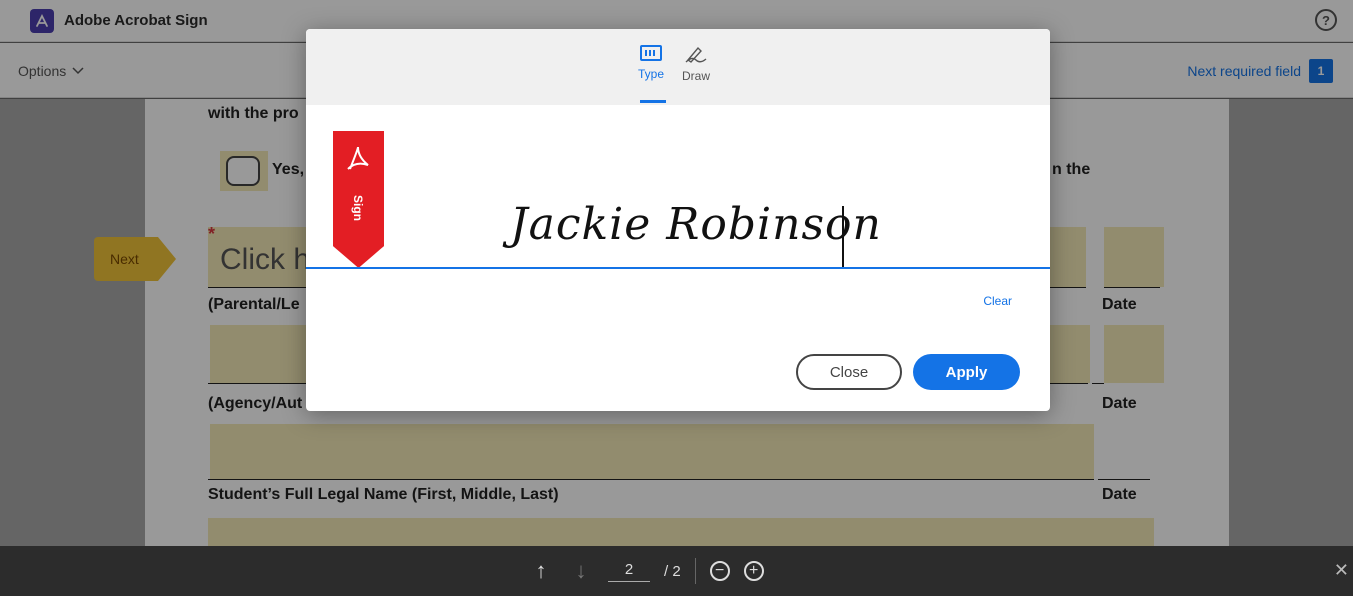 This screenshot has height=596, width=1353. I want to click on previous-page-arrow-icon: ↑, so click(541, 571).